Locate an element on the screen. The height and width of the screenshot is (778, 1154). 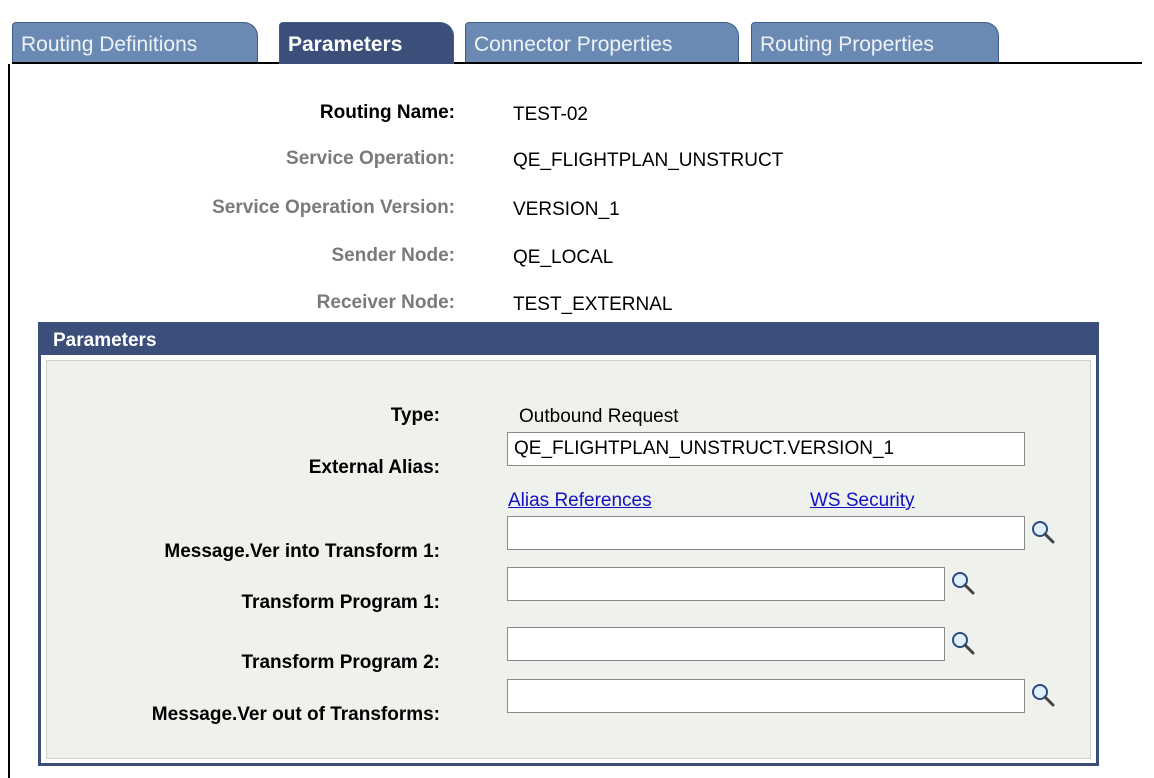
message-ver-out-of-transforms-input is located at coordinates (766, 696).